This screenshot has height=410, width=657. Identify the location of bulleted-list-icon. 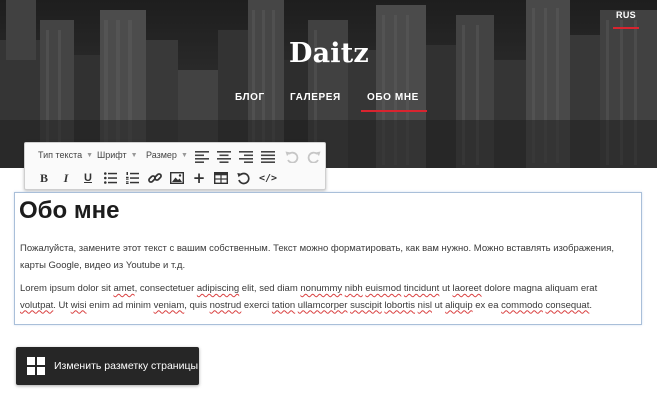
(110, 178).